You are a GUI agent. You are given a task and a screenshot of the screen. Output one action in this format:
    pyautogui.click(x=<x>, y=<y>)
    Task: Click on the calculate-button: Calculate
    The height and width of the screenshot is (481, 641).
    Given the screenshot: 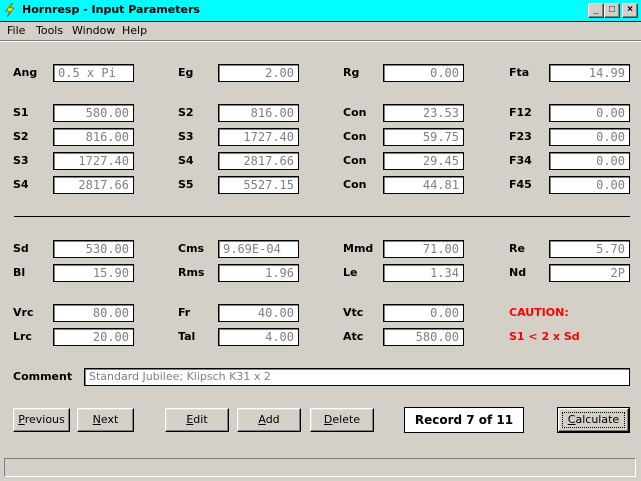 What is the action you would take?
    pyautogui.click(x=593, y=420)
    